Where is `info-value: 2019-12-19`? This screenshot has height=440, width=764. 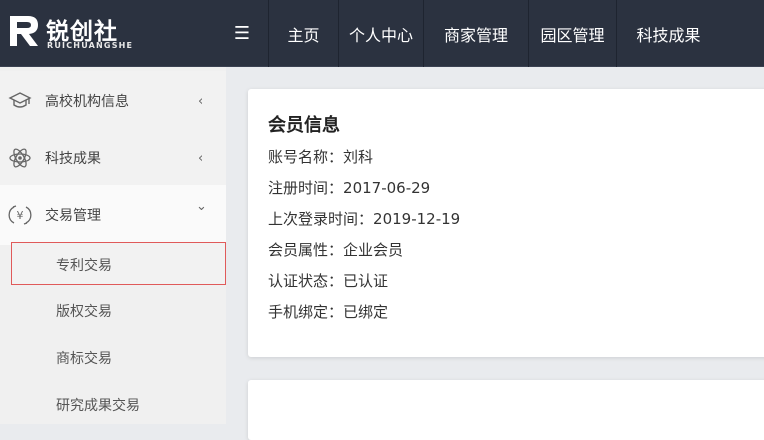 info-value: 2019-12-19 is located at coordinates (417, 219).